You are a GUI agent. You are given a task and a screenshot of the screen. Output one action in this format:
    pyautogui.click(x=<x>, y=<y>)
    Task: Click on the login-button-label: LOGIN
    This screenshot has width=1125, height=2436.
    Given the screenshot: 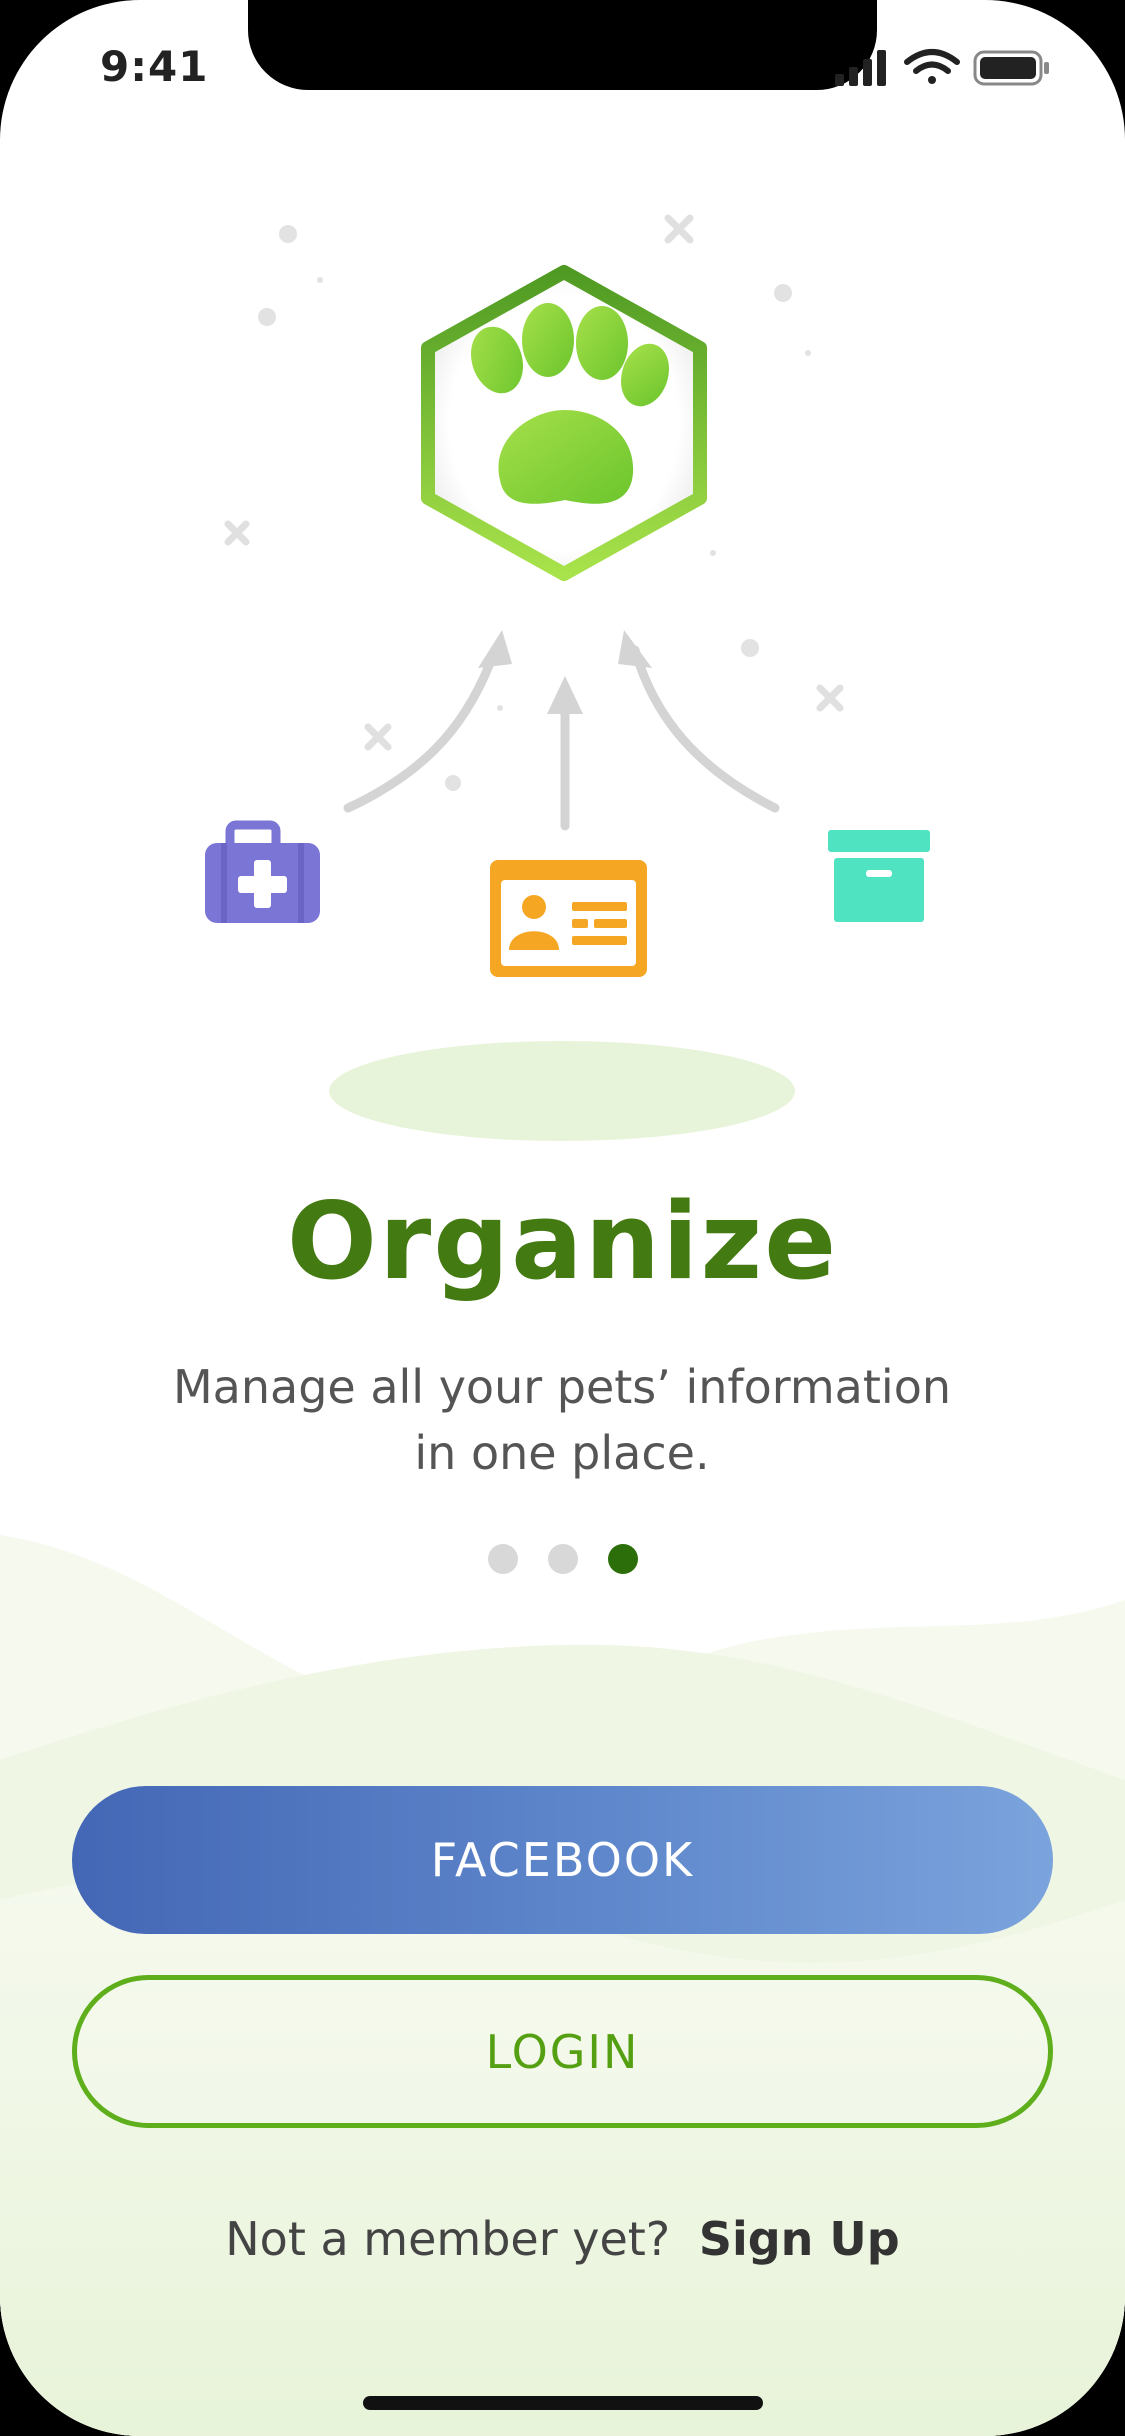 What is the action you would take?
    pyautogui.click(x=562, y=2051)
    